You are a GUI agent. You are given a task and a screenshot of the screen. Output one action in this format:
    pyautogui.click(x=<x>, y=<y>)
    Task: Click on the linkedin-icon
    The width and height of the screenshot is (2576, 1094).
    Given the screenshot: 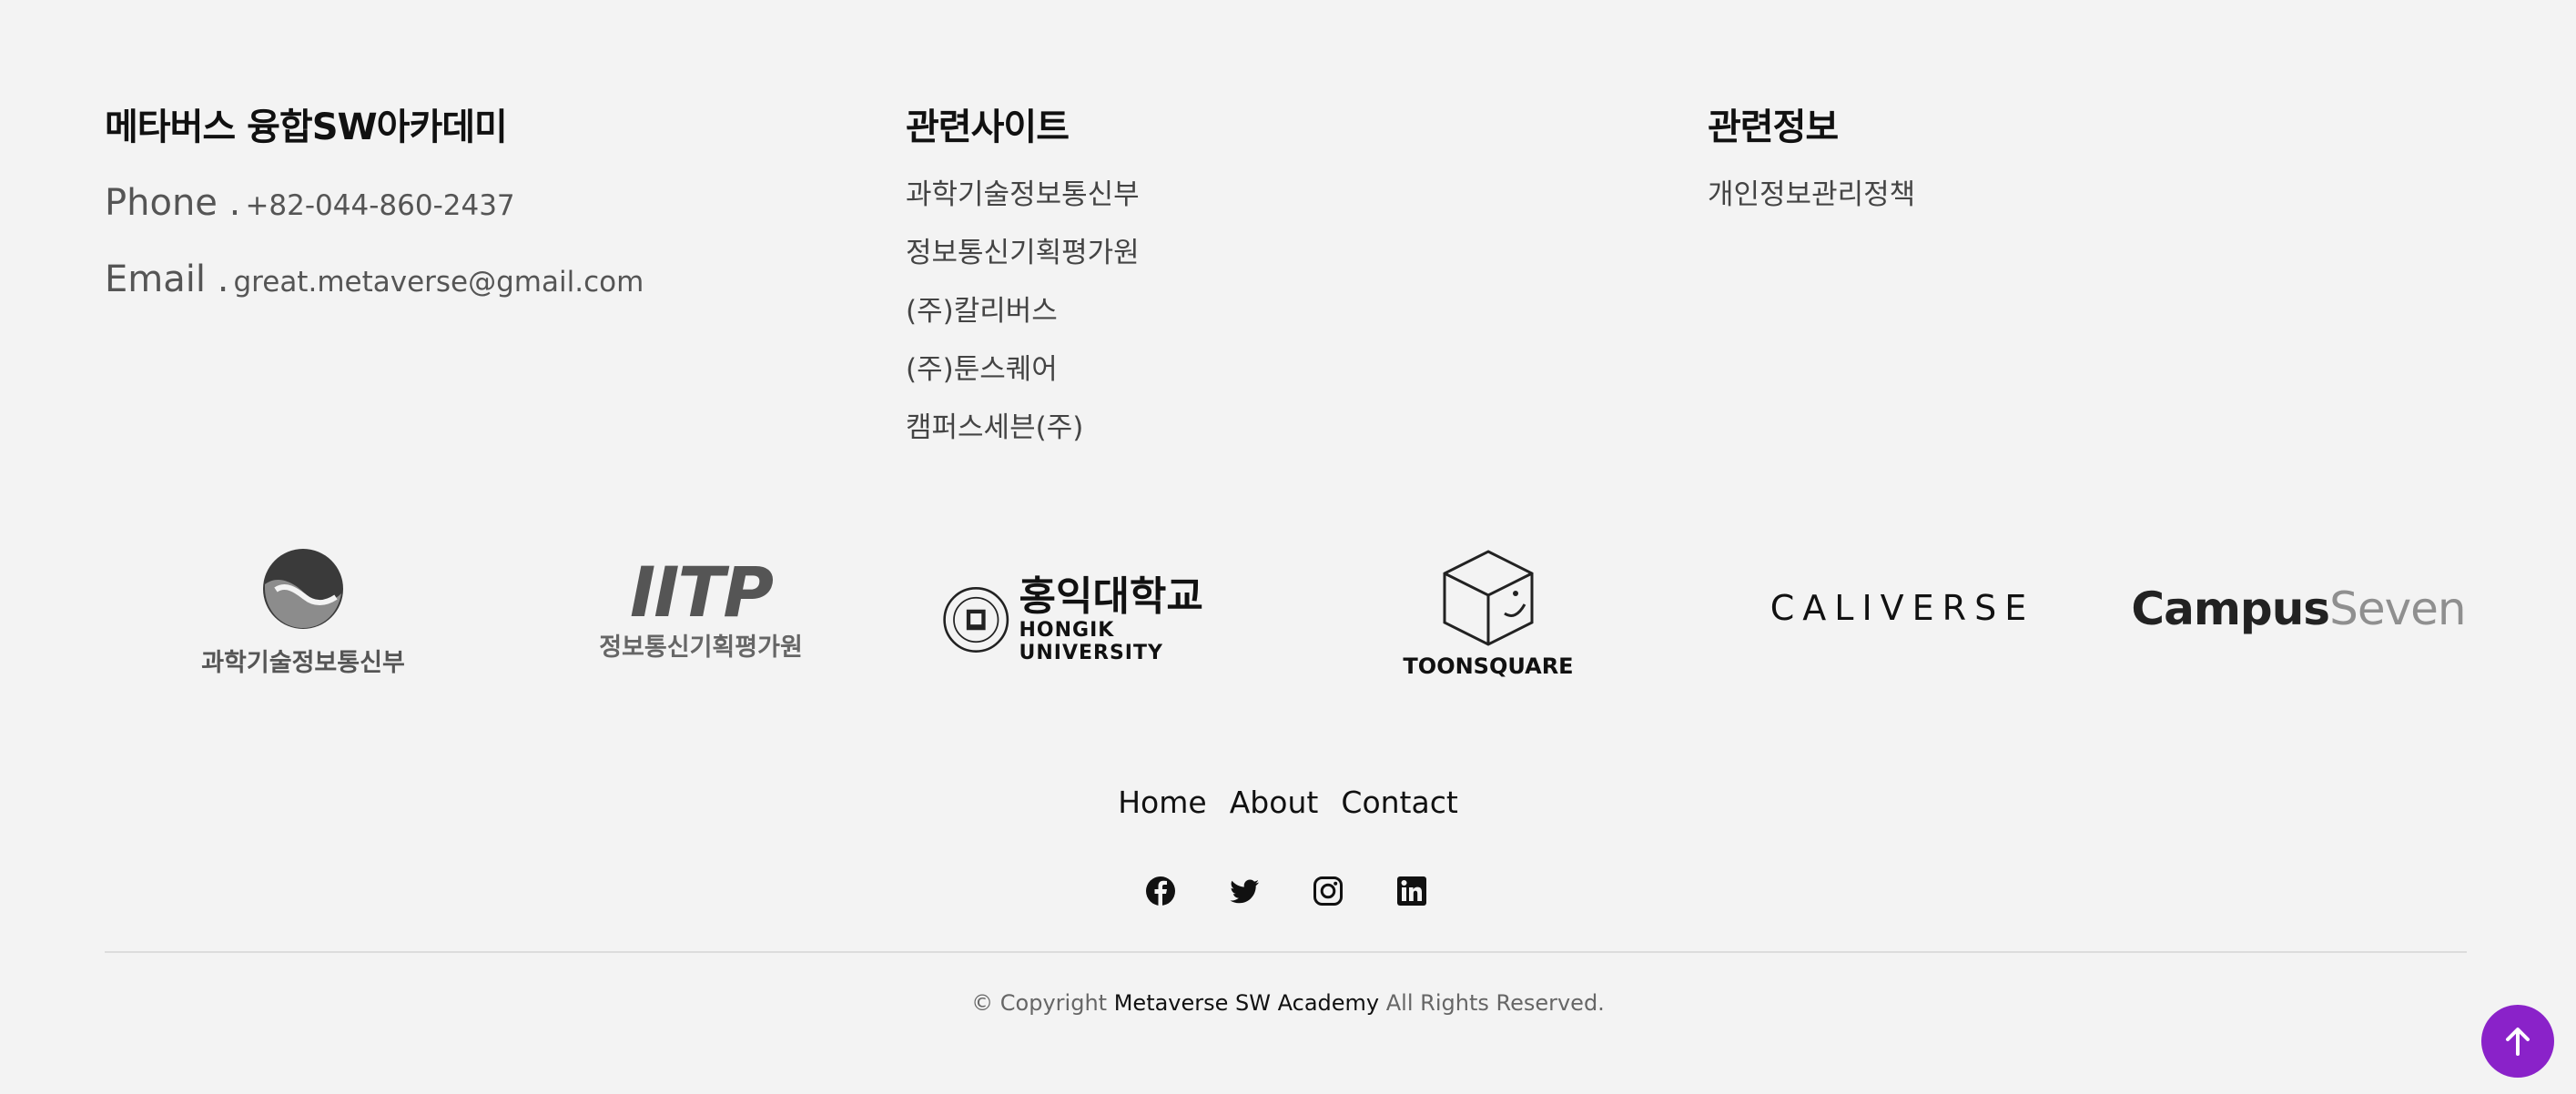 What is the action you would take?
    pyautogui.click(x=1411, y=891)
    